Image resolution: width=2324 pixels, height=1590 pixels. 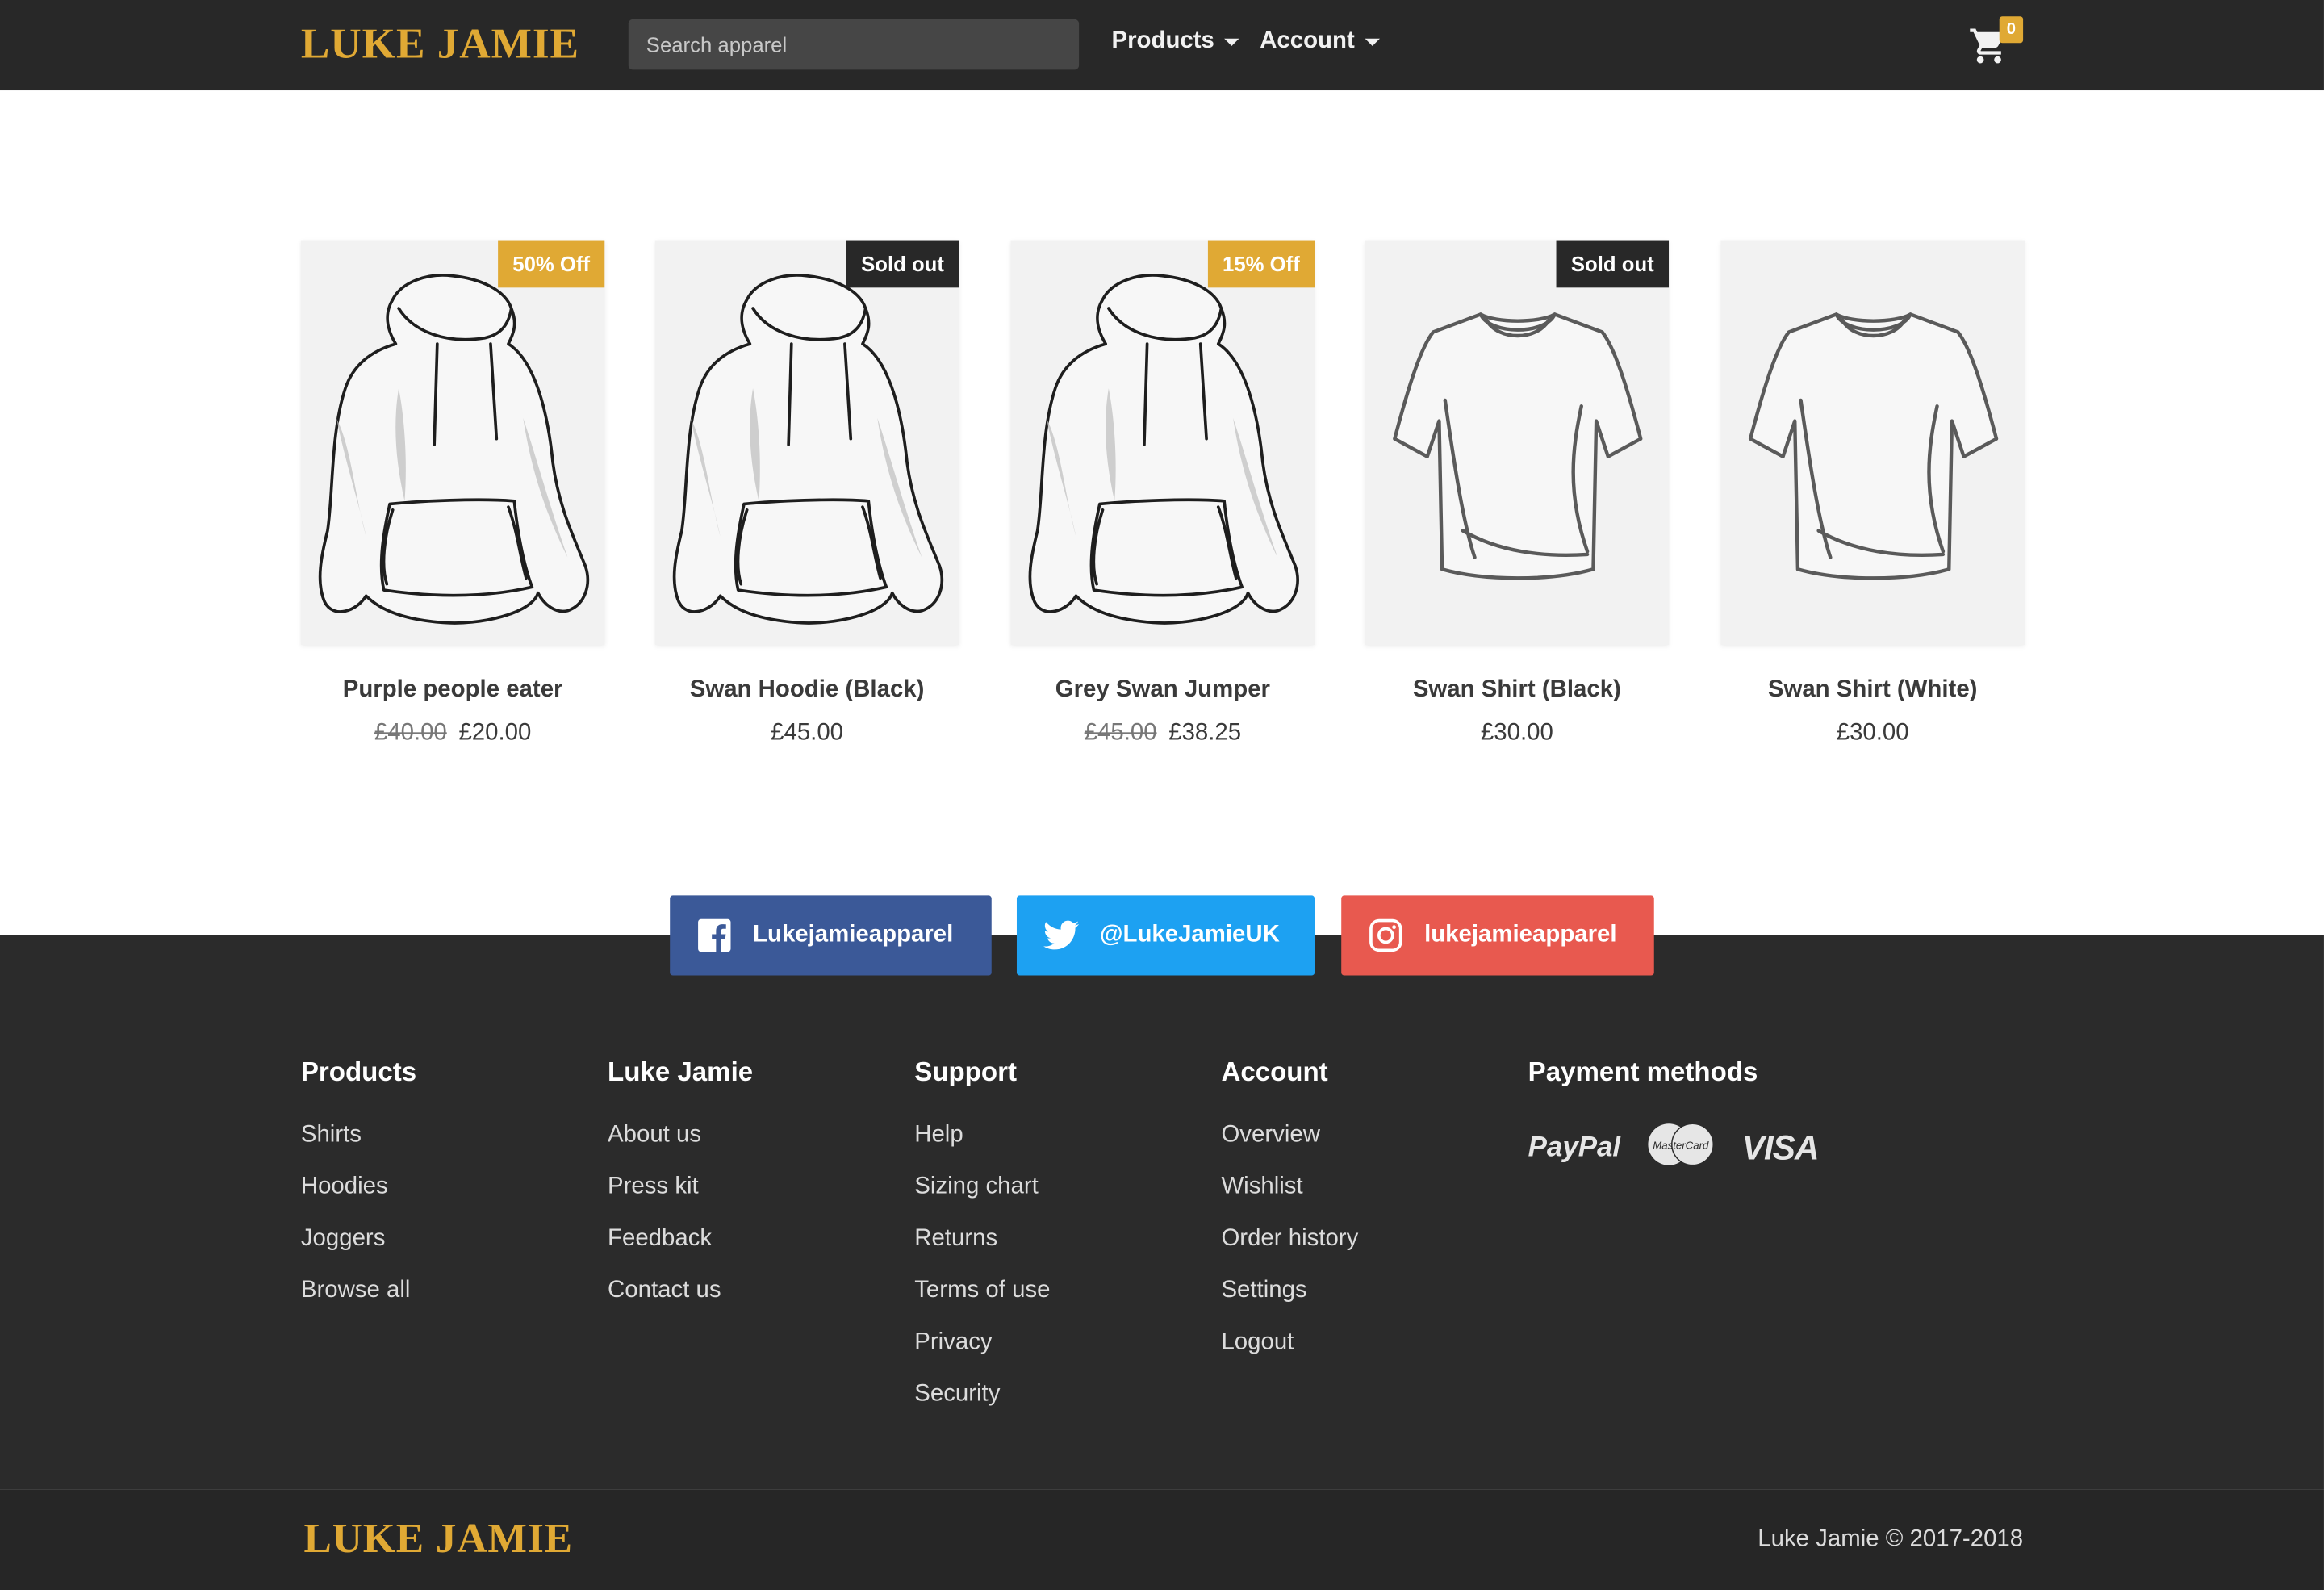 I want to click on product-name: Purple people eater, so click(x=453, y=690).